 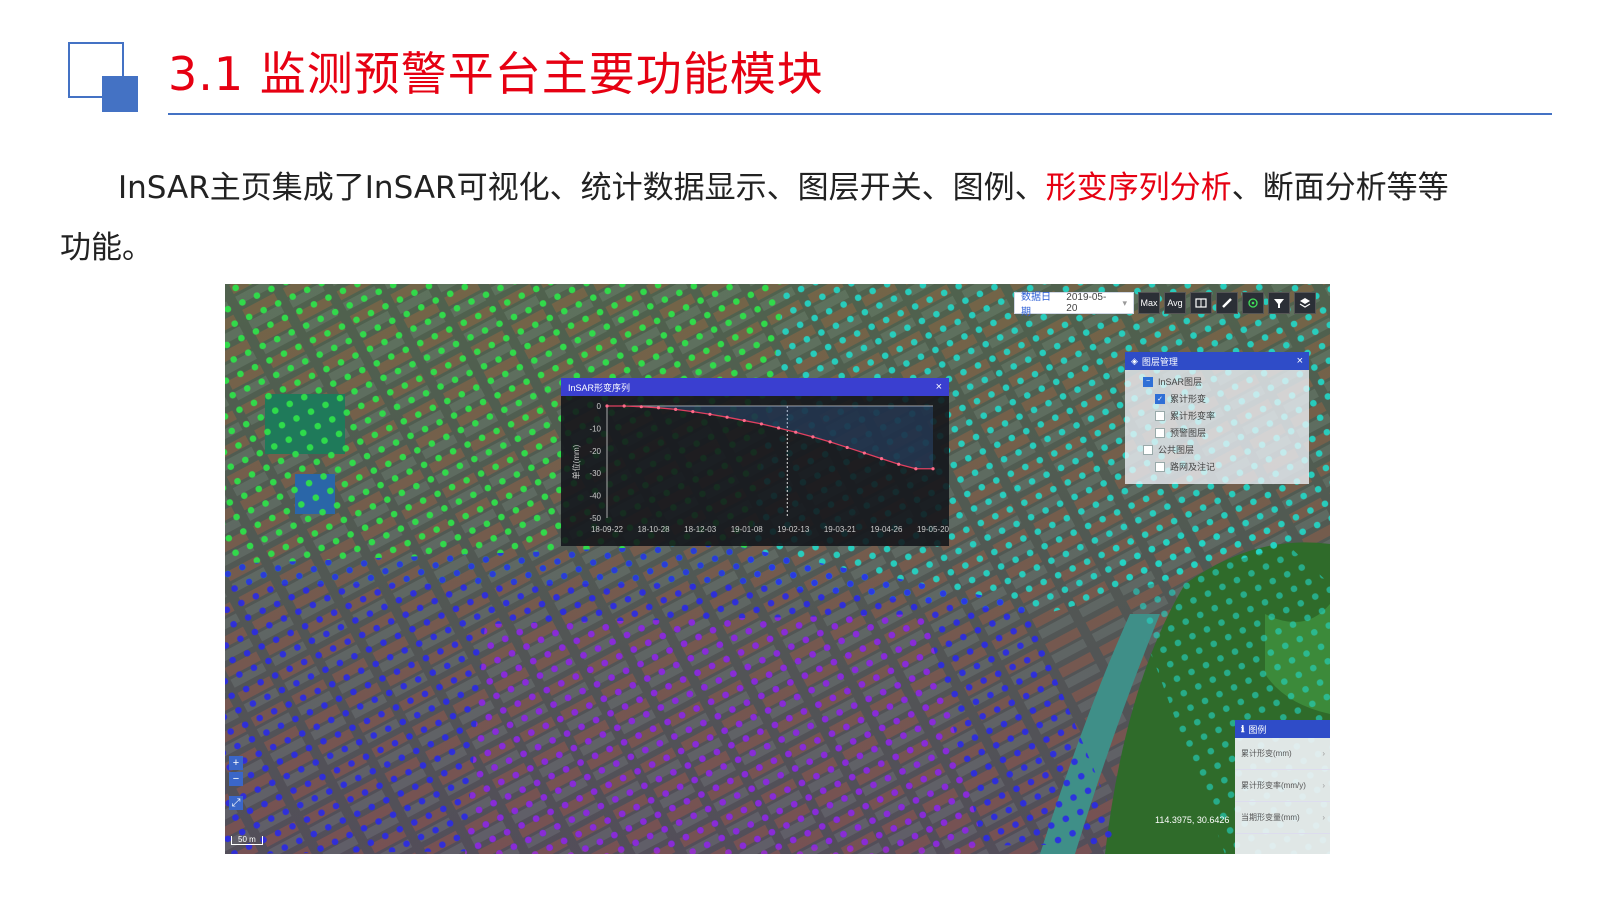 What do you see at coordinates (1201, 303) in the screenshot?
I see `book-icon` at bounding box center [1201, 303].